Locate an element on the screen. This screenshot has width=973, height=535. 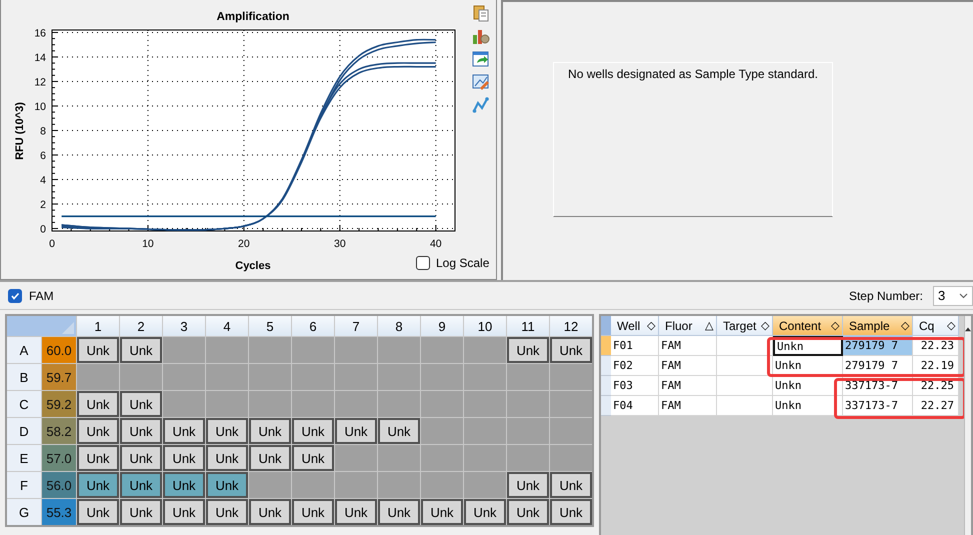
table-cell: 22.25 is located at coordinates (936, 386).